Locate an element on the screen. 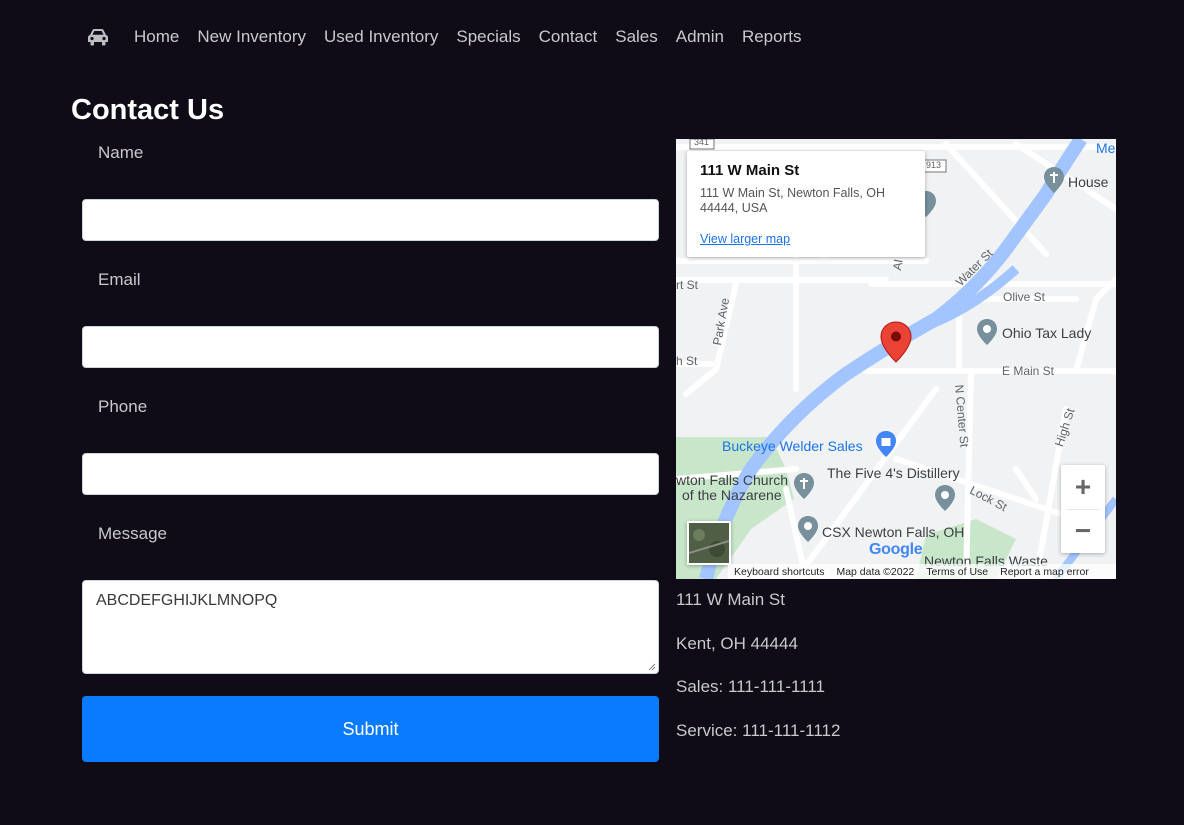 The height and width of the screenshot is (825, 1184). map-label-rt-st: rt St is located at coordinates (687, 285).